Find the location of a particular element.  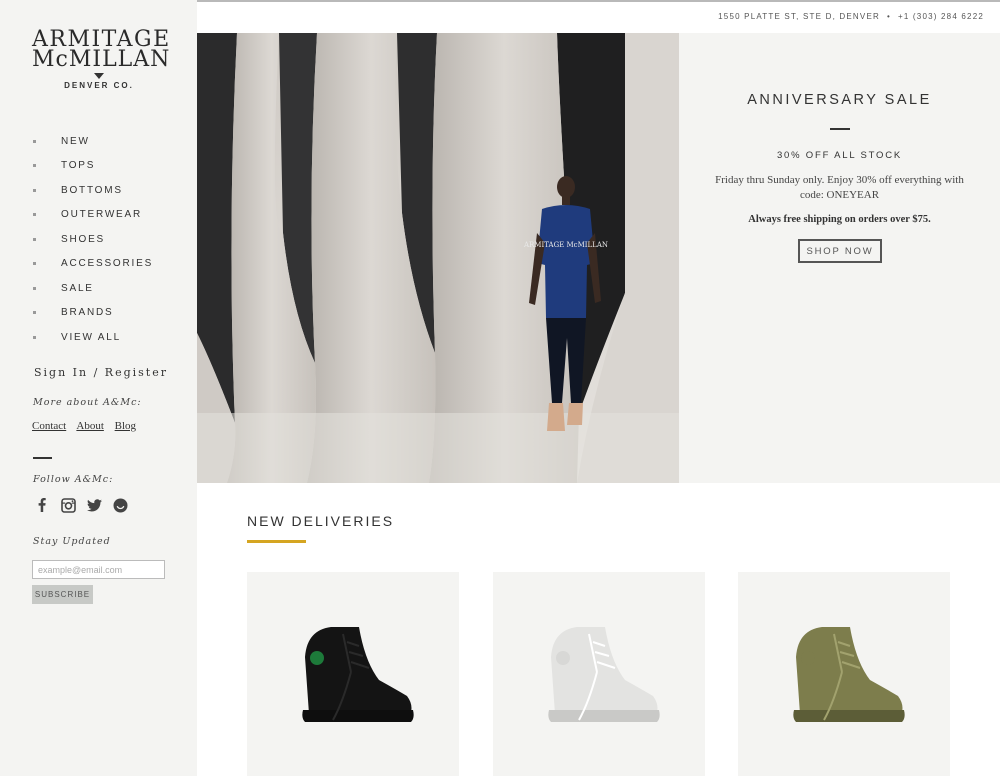

logo-triangle-icon is located at coordinates (99, 76).